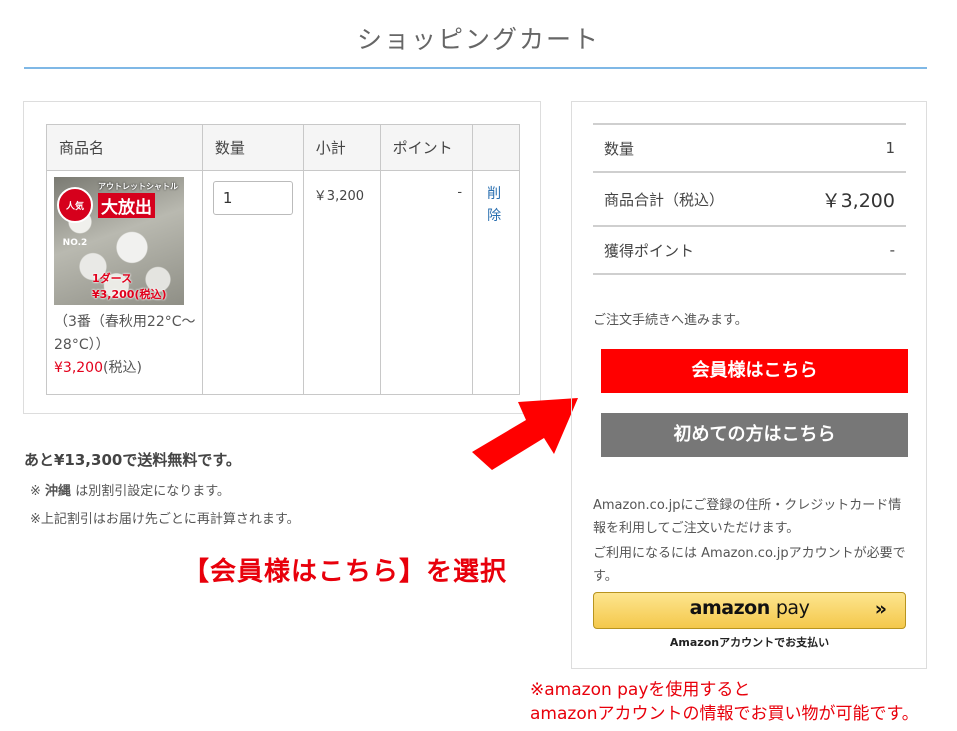 Image resolution: width=957 pixels, height=731 pixels. Describe the element at coordinates (724, 714) in the screenshot. I see `amazon-note-line2: amazonアカウントの情報でお買い物が可能です。` at that location.